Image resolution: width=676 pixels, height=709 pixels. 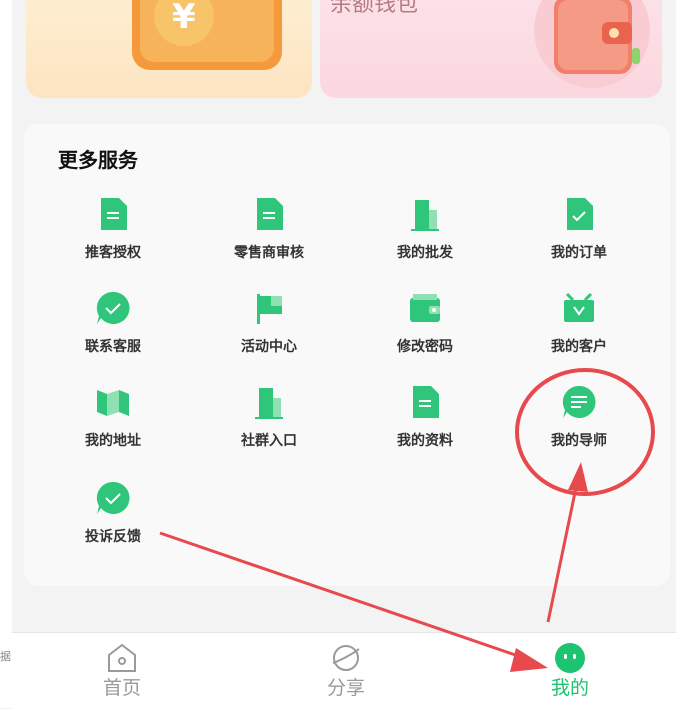 What do you see at coordinates (269, 236) in the screenshot?
I see `service-retailer-review: 零售商审核` at bounding box center [269, 236].